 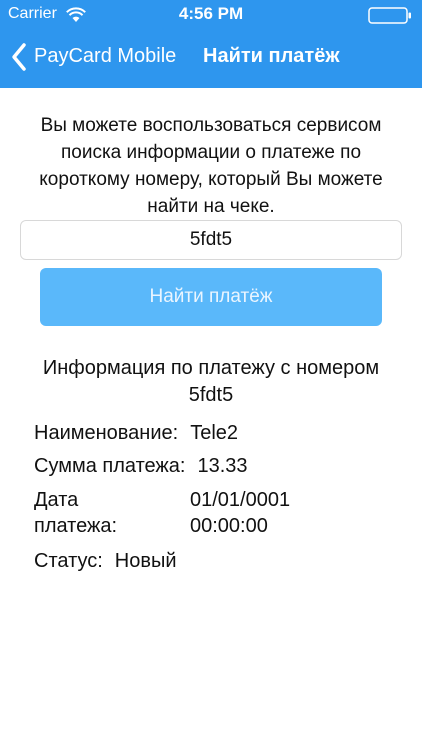 I want to click on payment-name-row: Наименование: Tele2, so click(x=136, y=433).